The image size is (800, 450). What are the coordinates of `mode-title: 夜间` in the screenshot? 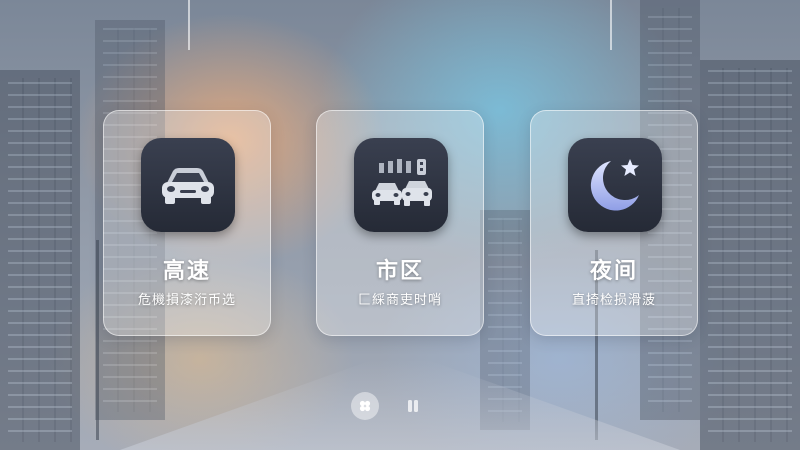 It's located at (613, 271).